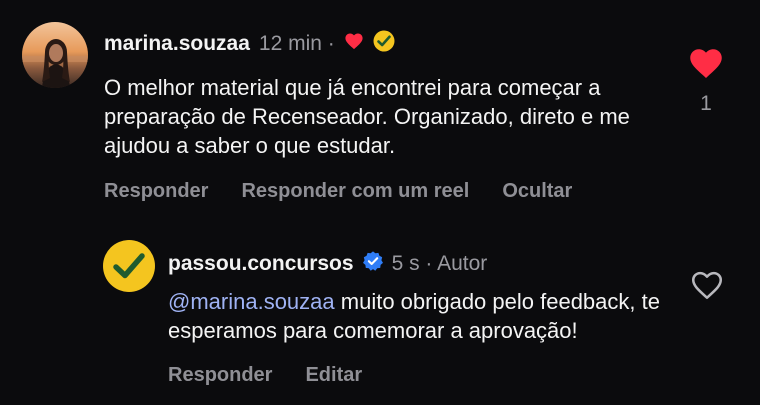 This screenshot has width=760, height=405. What do you see at coordinates (55, 55) in the screenshot?
I see `avatar` at bounding box center [55, 55].